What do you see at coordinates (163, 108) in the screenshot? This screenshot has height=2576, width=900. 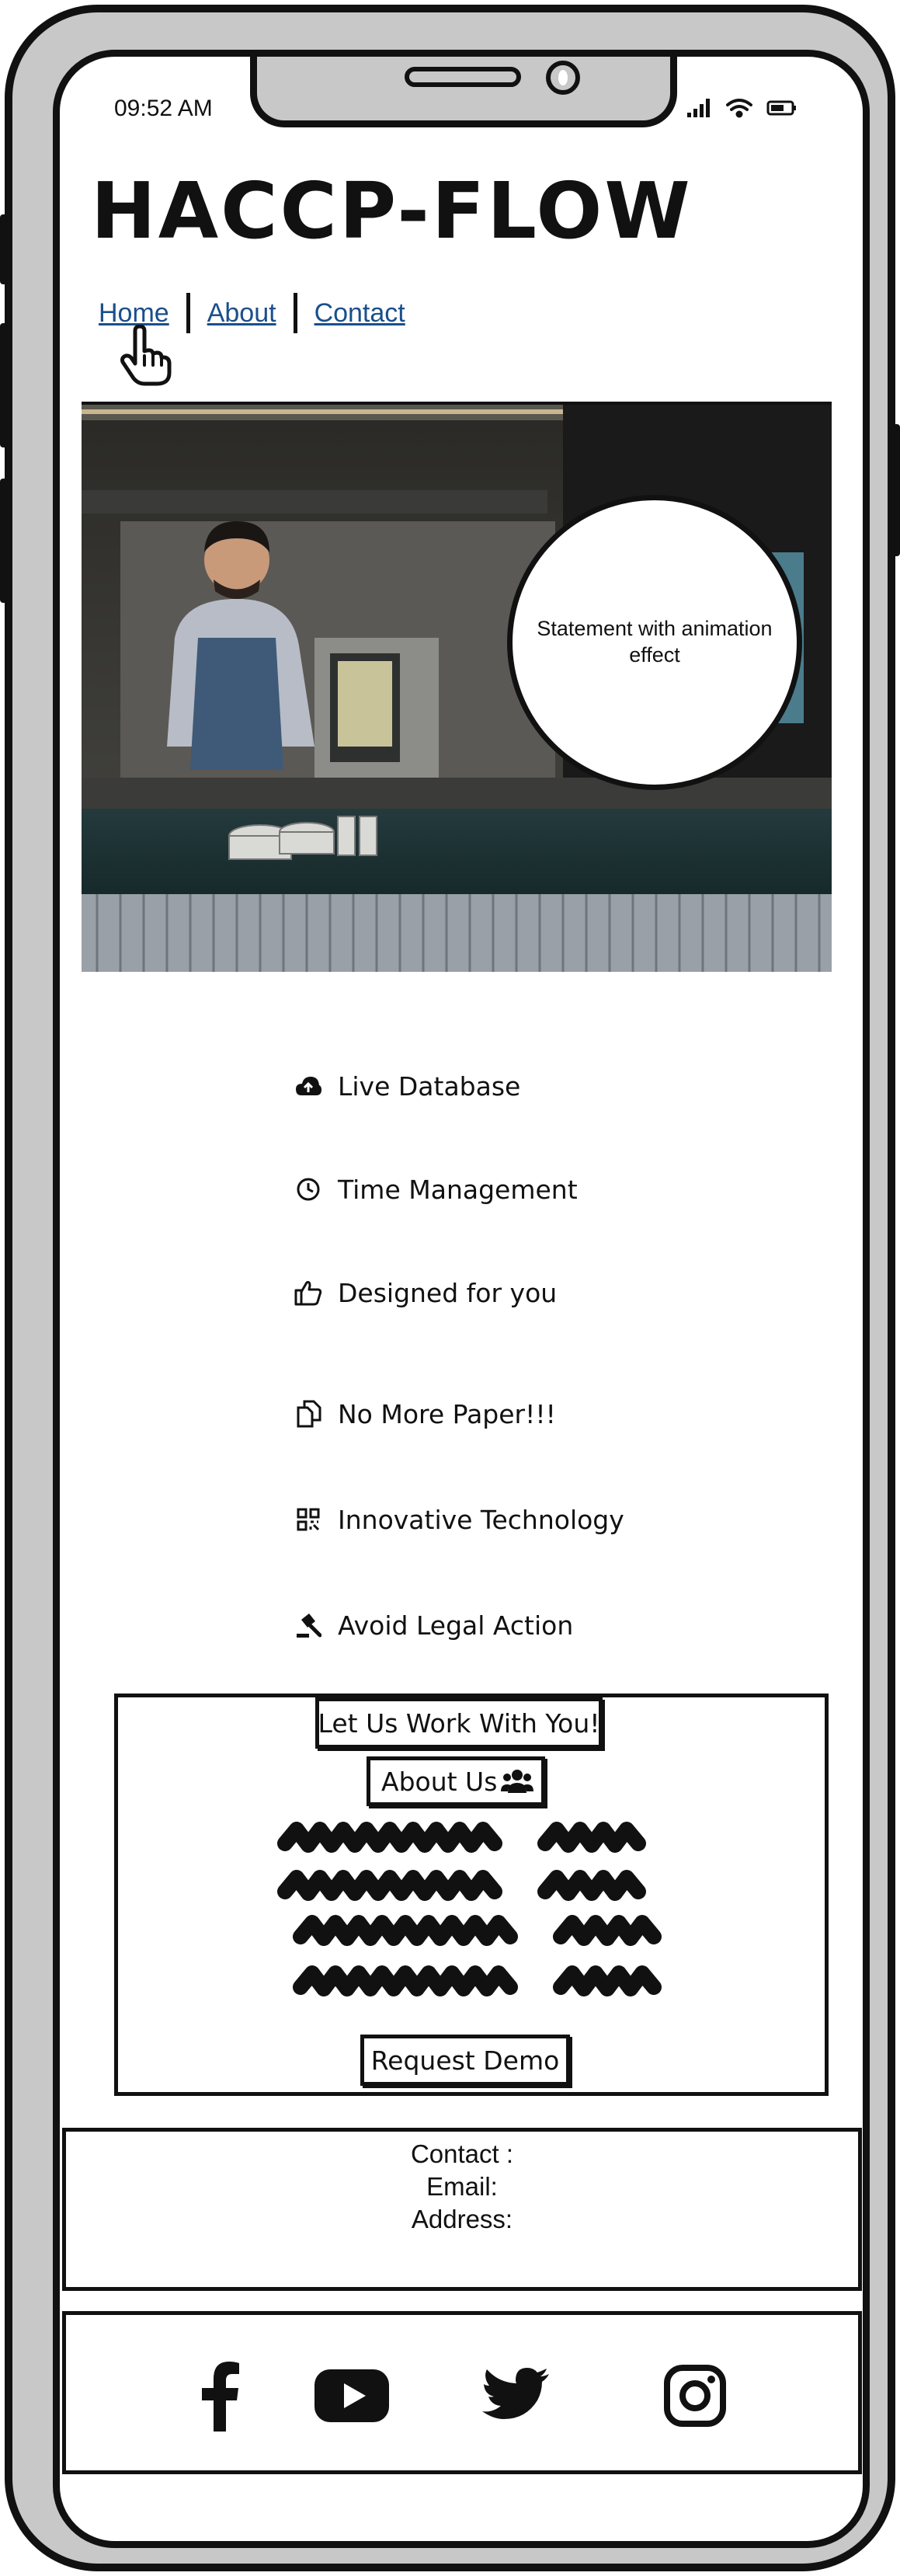 I see `status-time: 09:52 AM` at bounding box center [163, 108].